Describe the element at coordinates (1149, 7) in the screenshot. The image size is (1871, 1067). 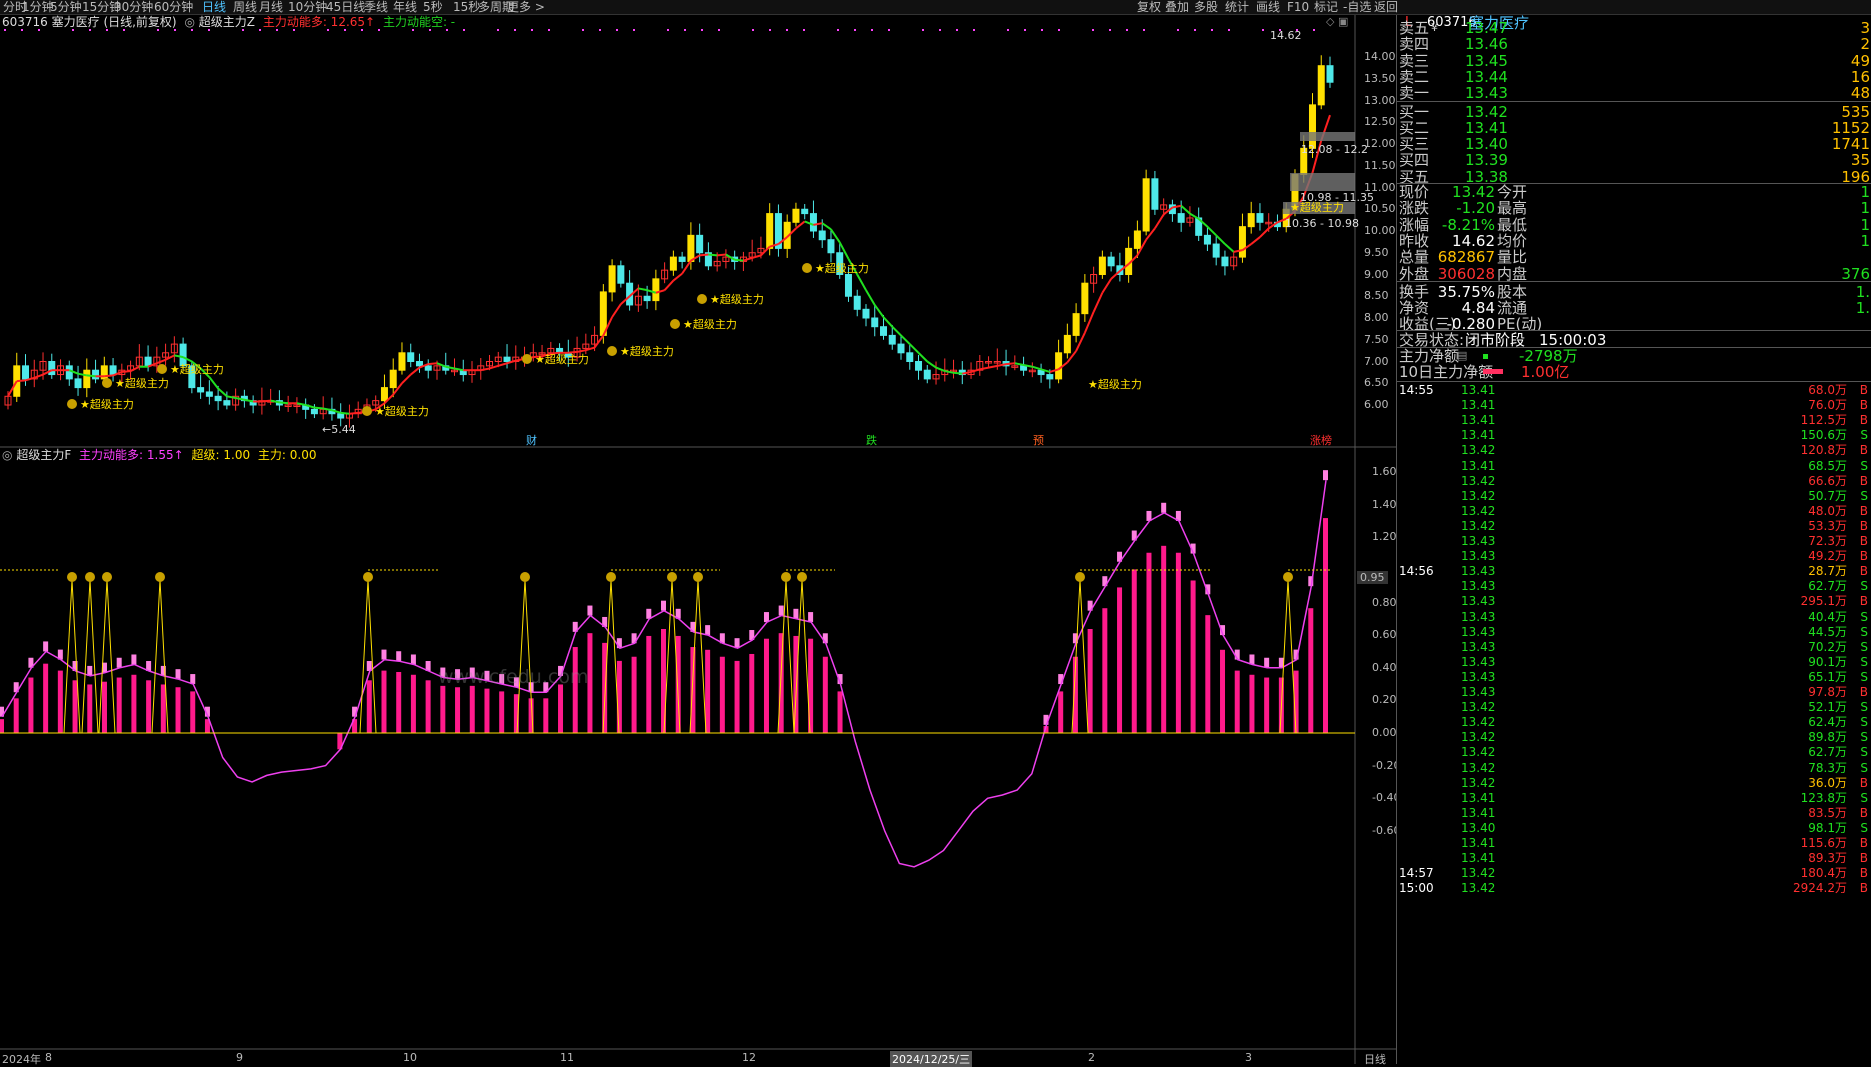
I see `toolbar-action-button: 复权` at that location.